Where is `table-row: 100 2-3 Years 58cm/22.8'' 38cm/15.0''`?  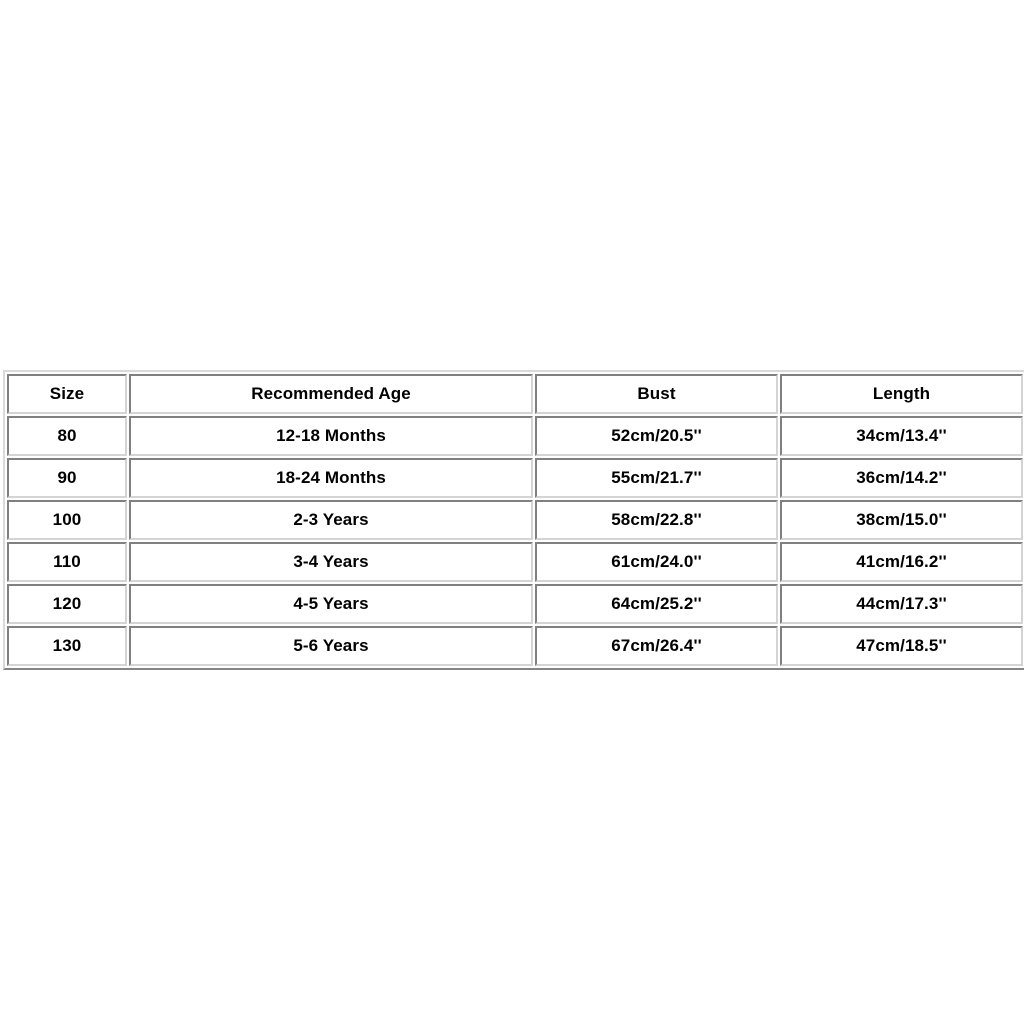 table-row: 100 2-3 Years 58cm/22.8'' 38cm/15.0'' is located at coordinates (515, 520).